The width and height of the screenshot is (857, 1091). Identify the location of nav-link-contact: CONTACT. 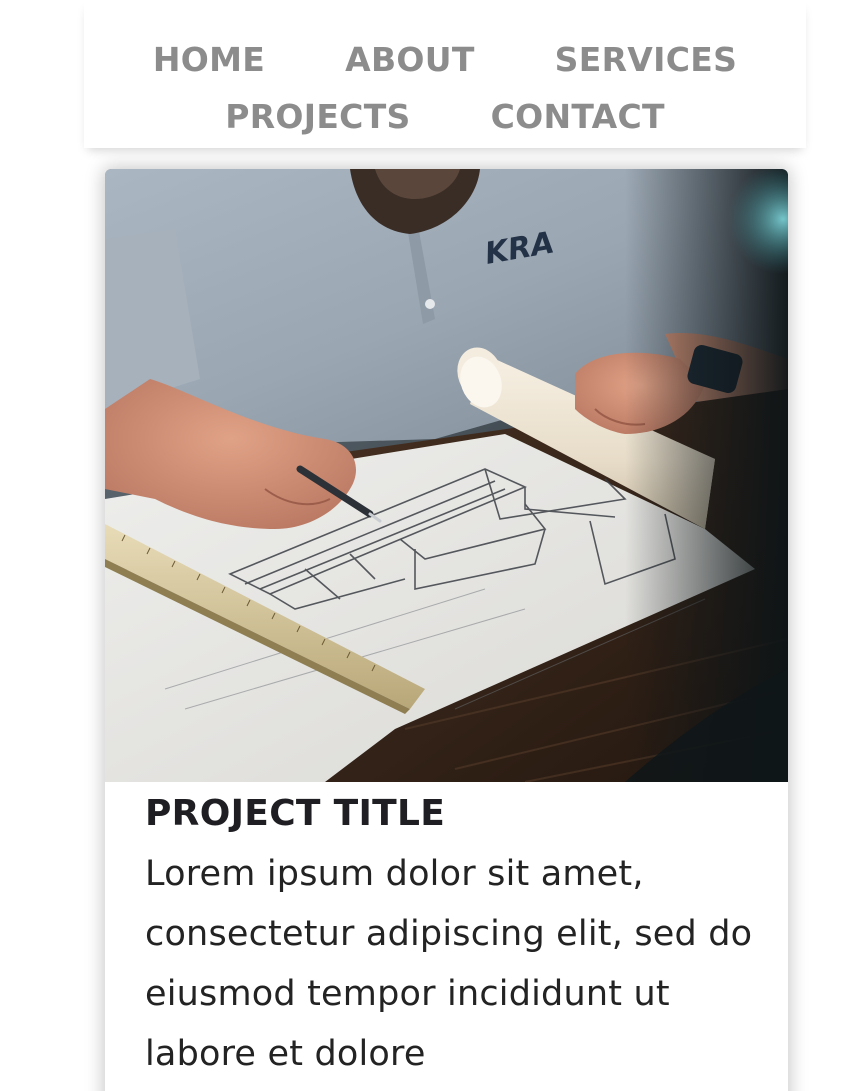
(578, 117).